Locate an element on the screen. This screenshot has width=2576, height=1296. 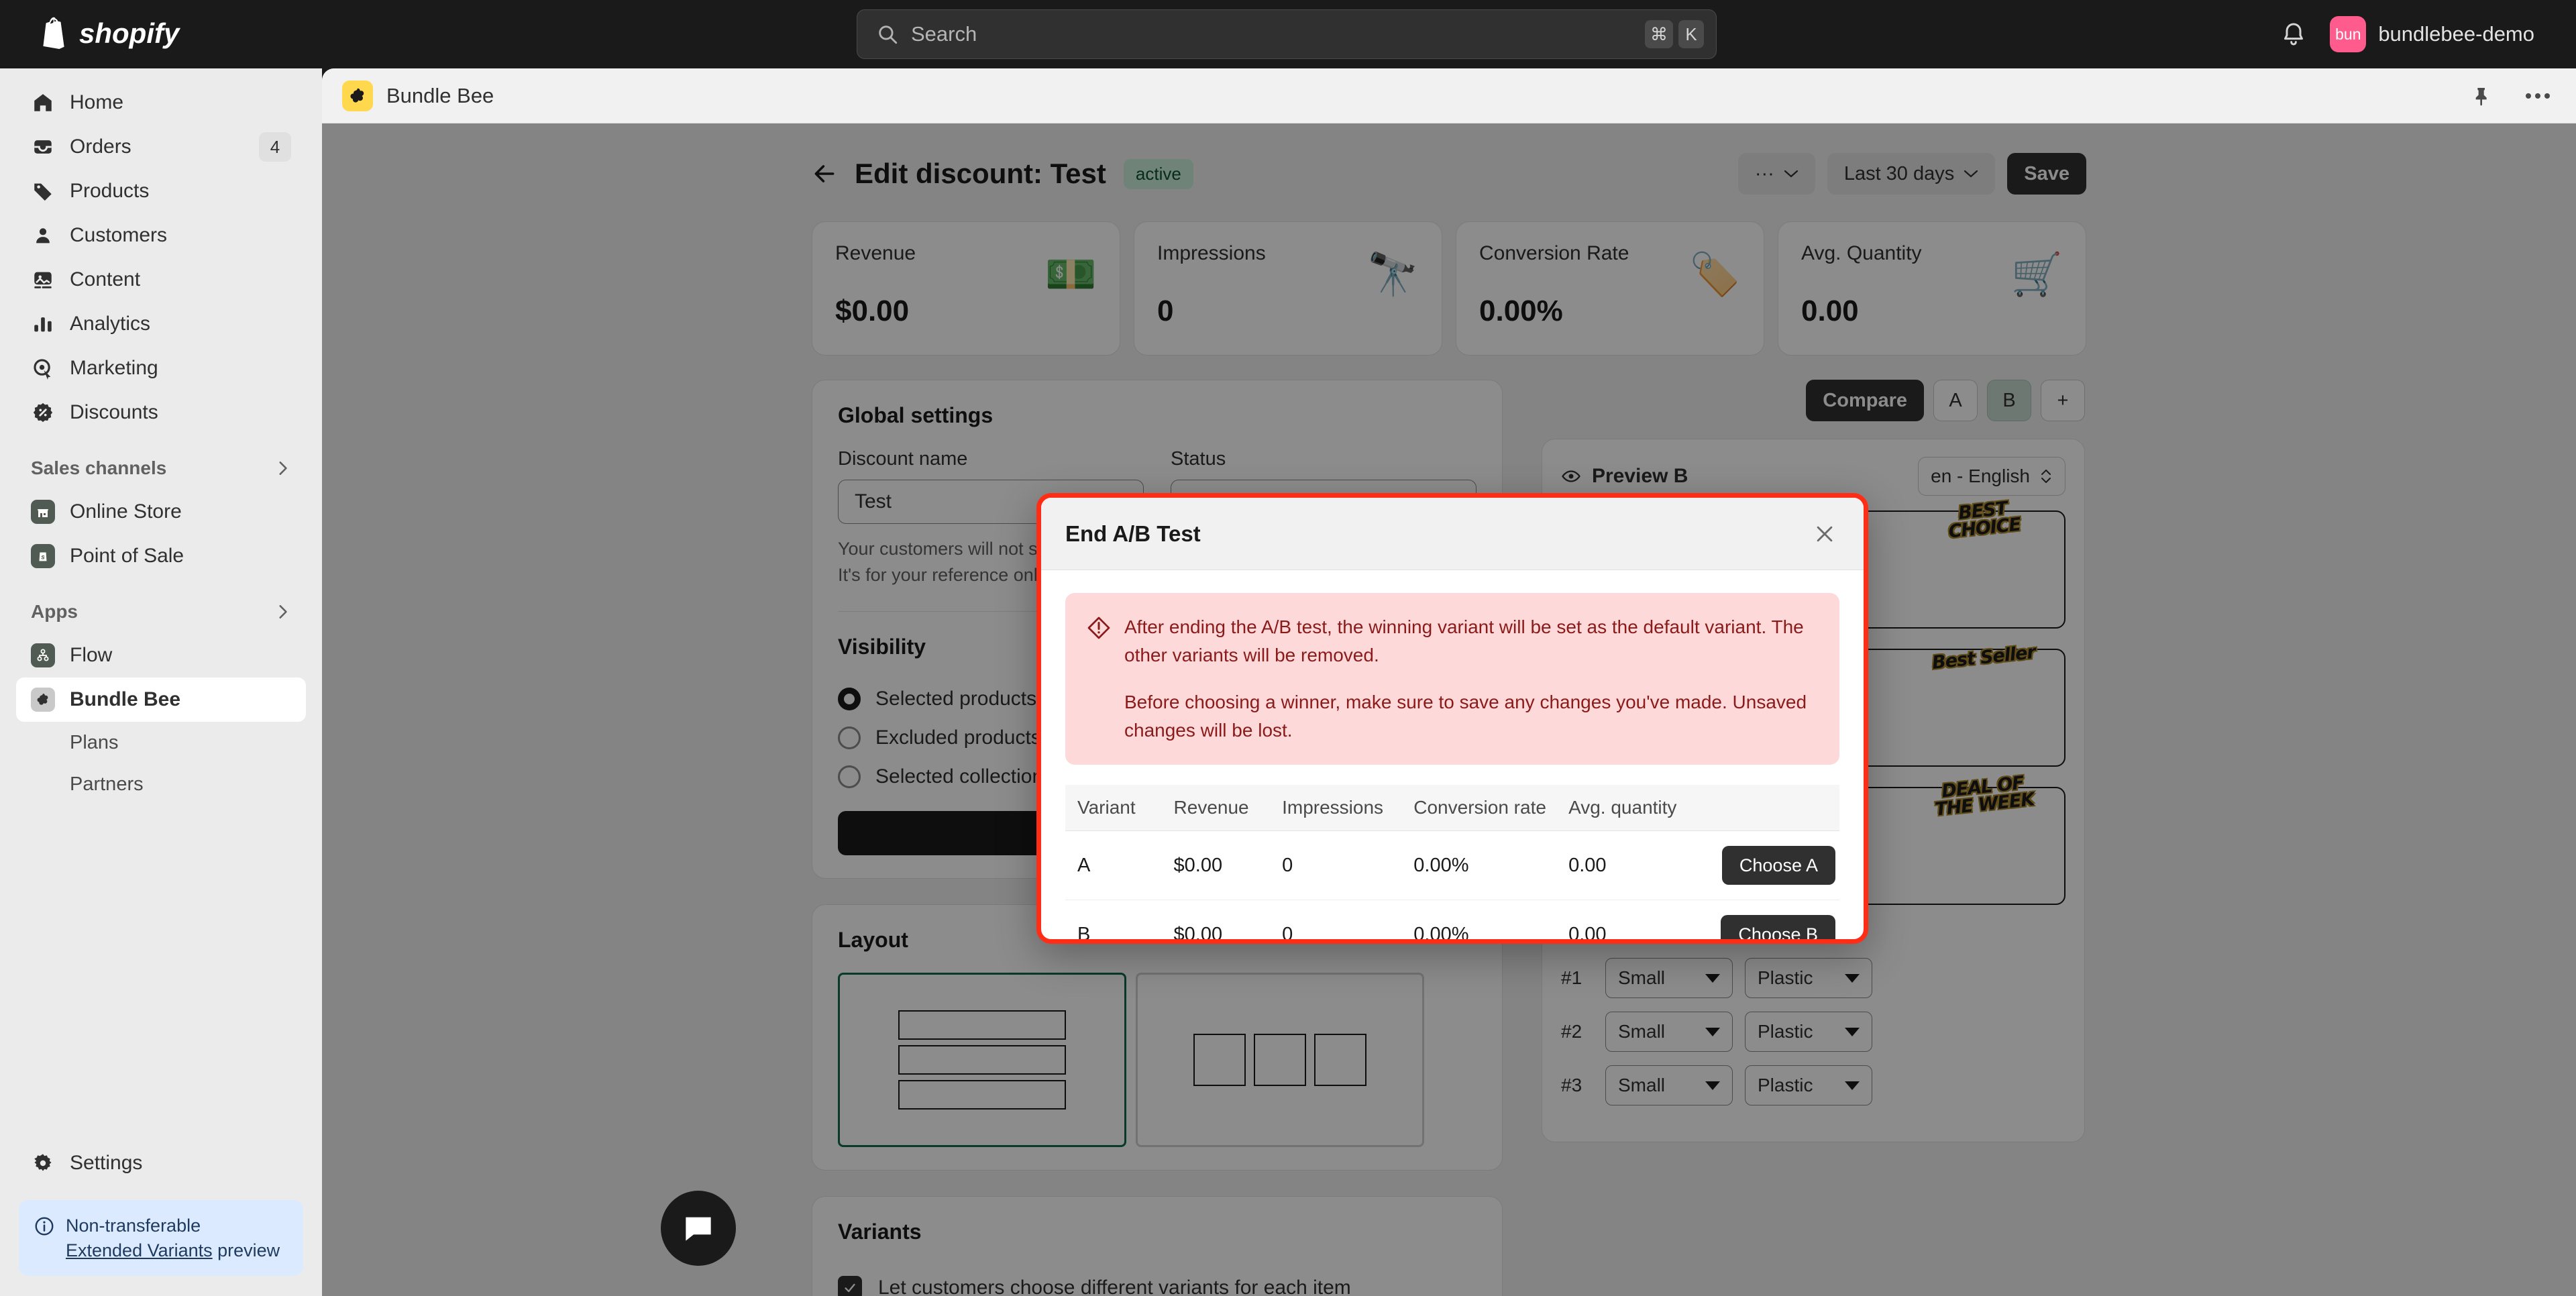
sidebar-item-label: Home is located at coordinates (97, 102).